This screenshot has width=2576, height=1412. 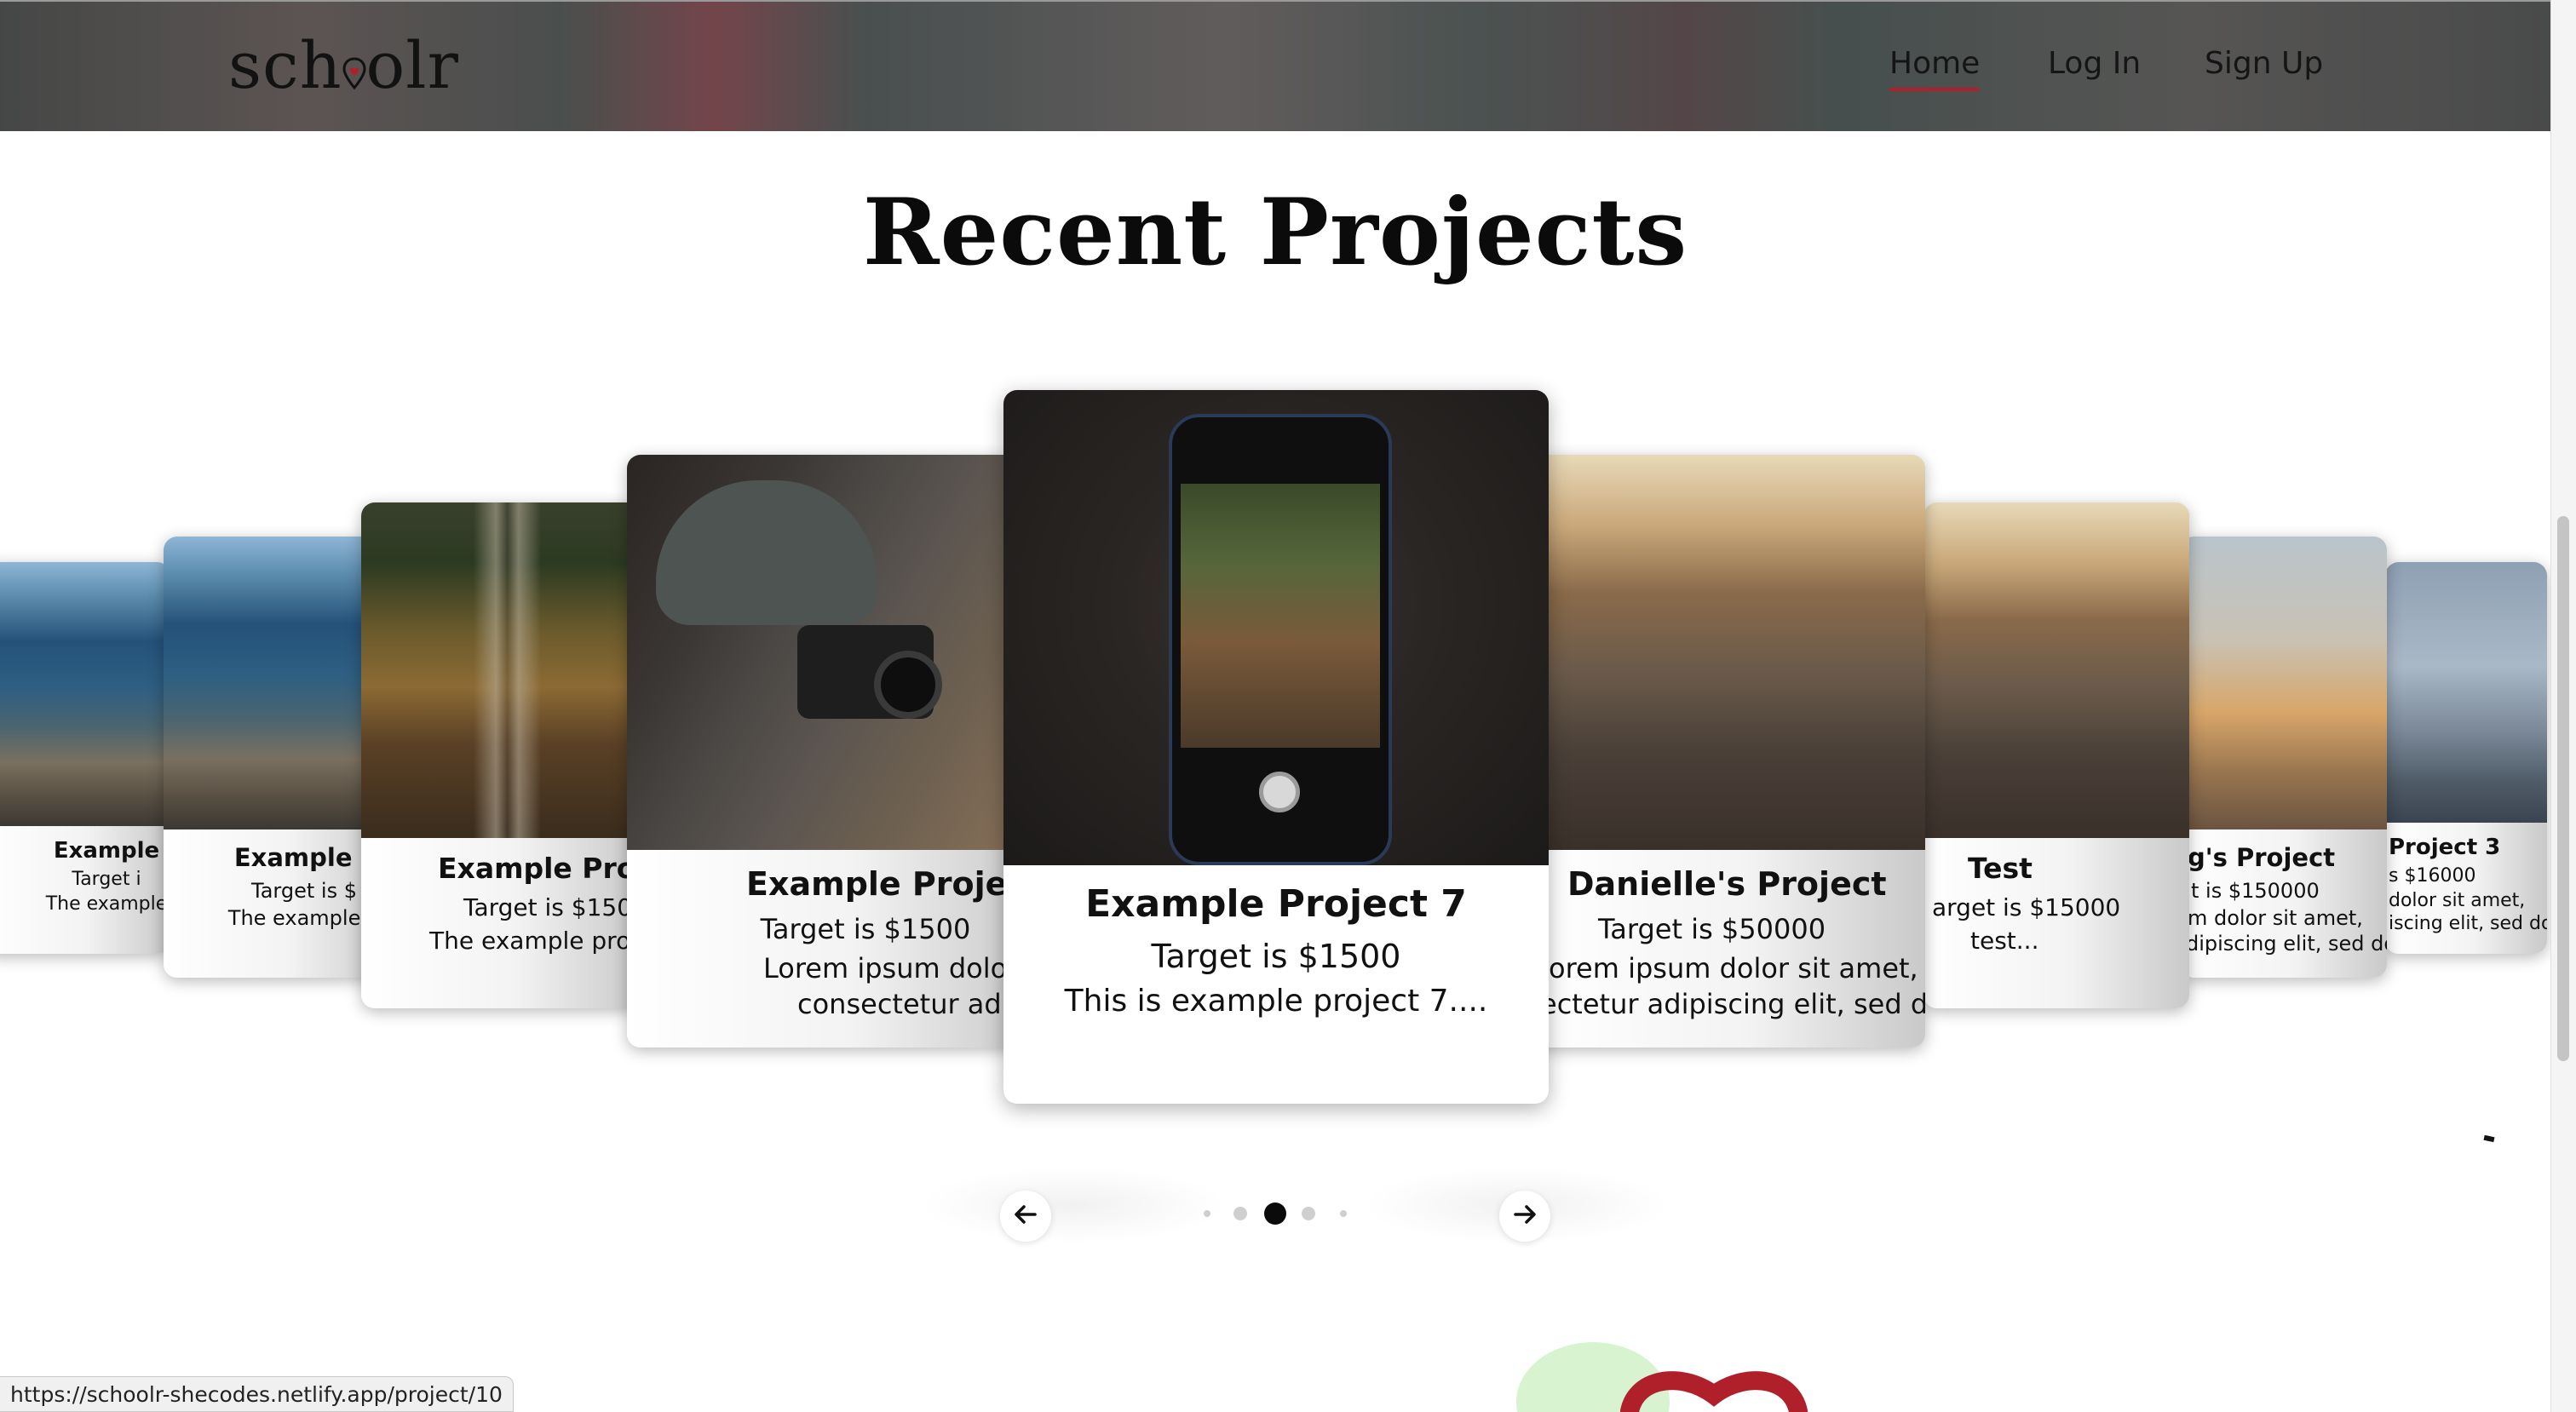 I want to click on nav-signup-link: Sign Up, so click(x=2264, y=63).